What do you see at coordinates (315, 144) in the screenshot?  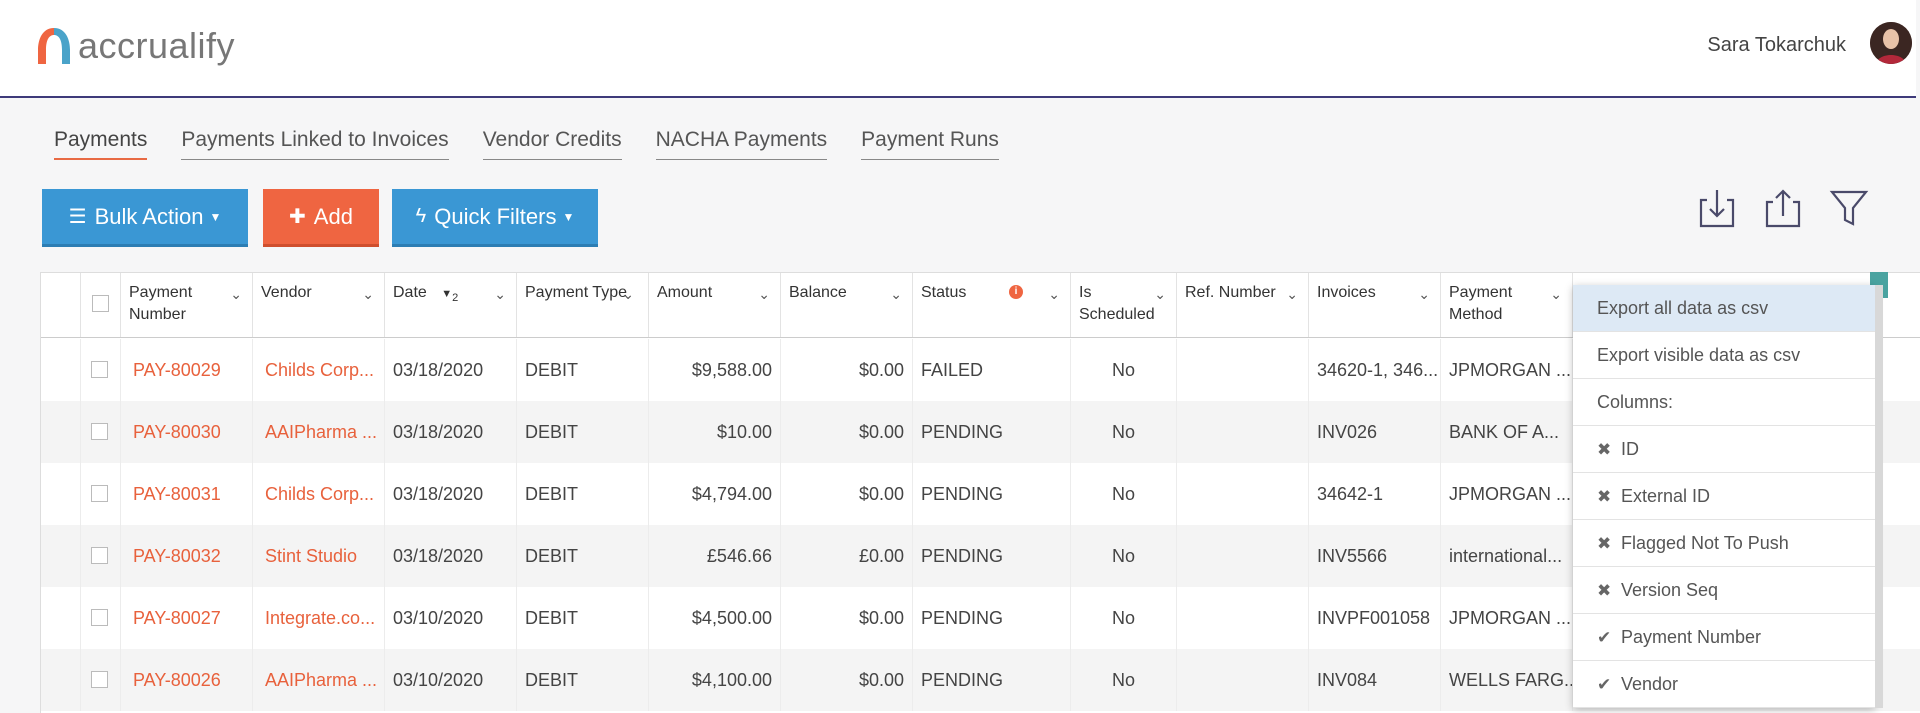 I see `tab-payments-linked-to-invoices: Payments Linked to Invoices` at bounding box center [315, 144].